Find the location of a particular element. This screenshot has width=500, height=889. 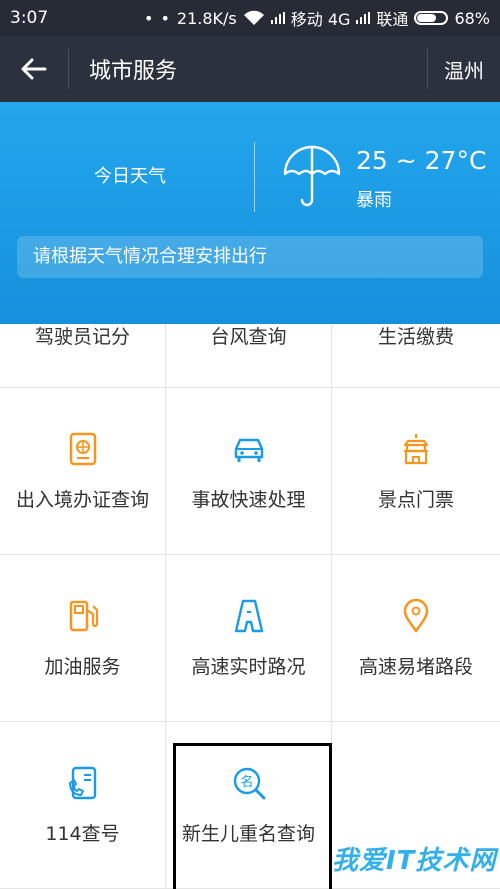

back-button is located at coordinates (34, 69).